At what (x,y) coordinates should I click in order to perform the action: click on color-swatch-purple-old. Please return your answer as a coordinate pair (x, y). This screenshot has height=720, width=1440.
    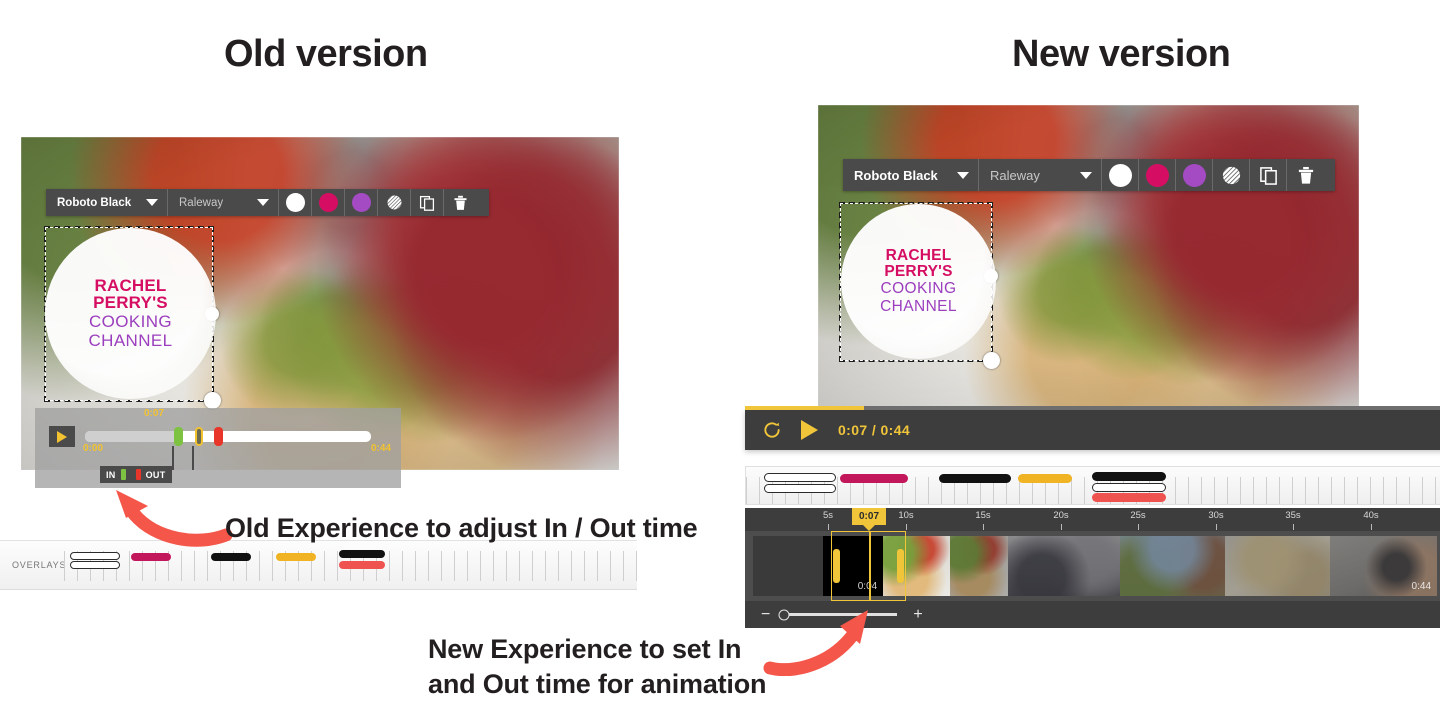
    Looking at the image, I should click on (361, 202).